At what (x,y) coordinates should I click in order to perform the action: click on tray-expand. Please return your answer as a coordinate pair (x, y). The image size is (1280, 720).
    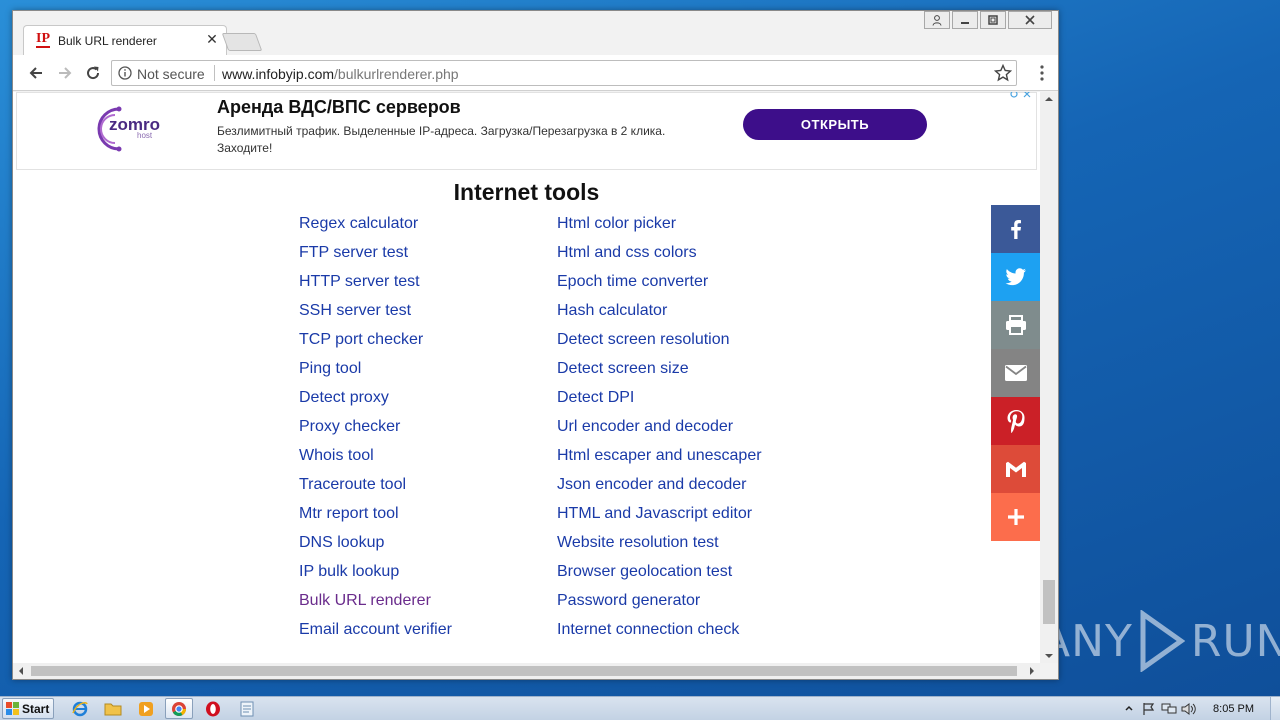
    Looking at the image, I should click on (1129, 709).